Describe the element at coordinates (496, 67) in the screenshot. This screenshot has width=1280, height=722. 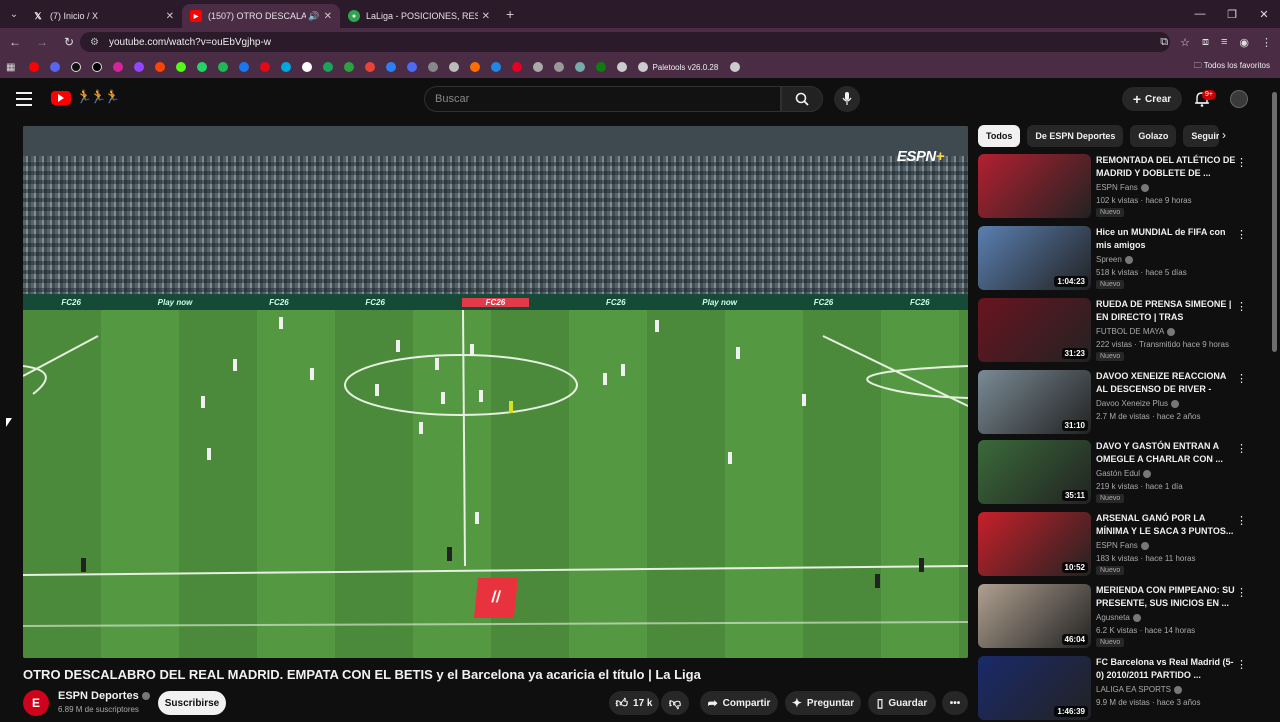
I see `bookmark-globe-icon` at that location.